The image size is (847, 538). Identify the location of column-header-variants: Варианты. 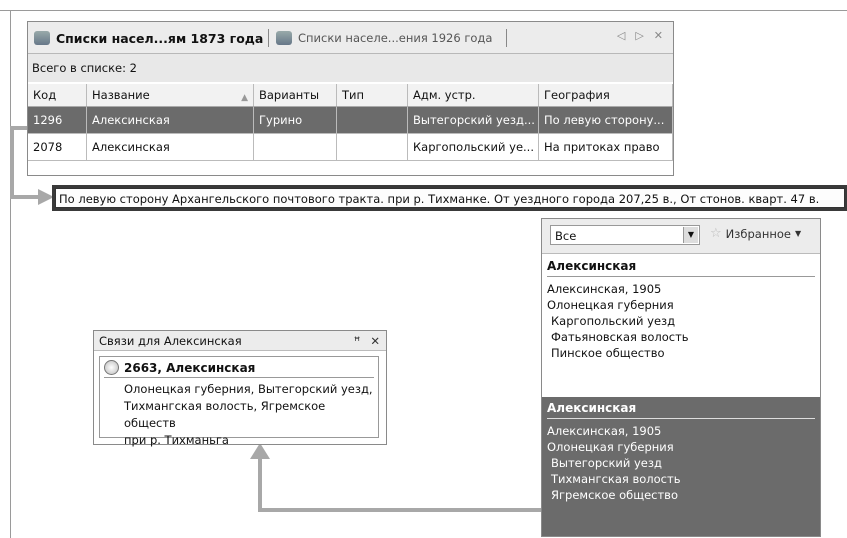
(295, 95).